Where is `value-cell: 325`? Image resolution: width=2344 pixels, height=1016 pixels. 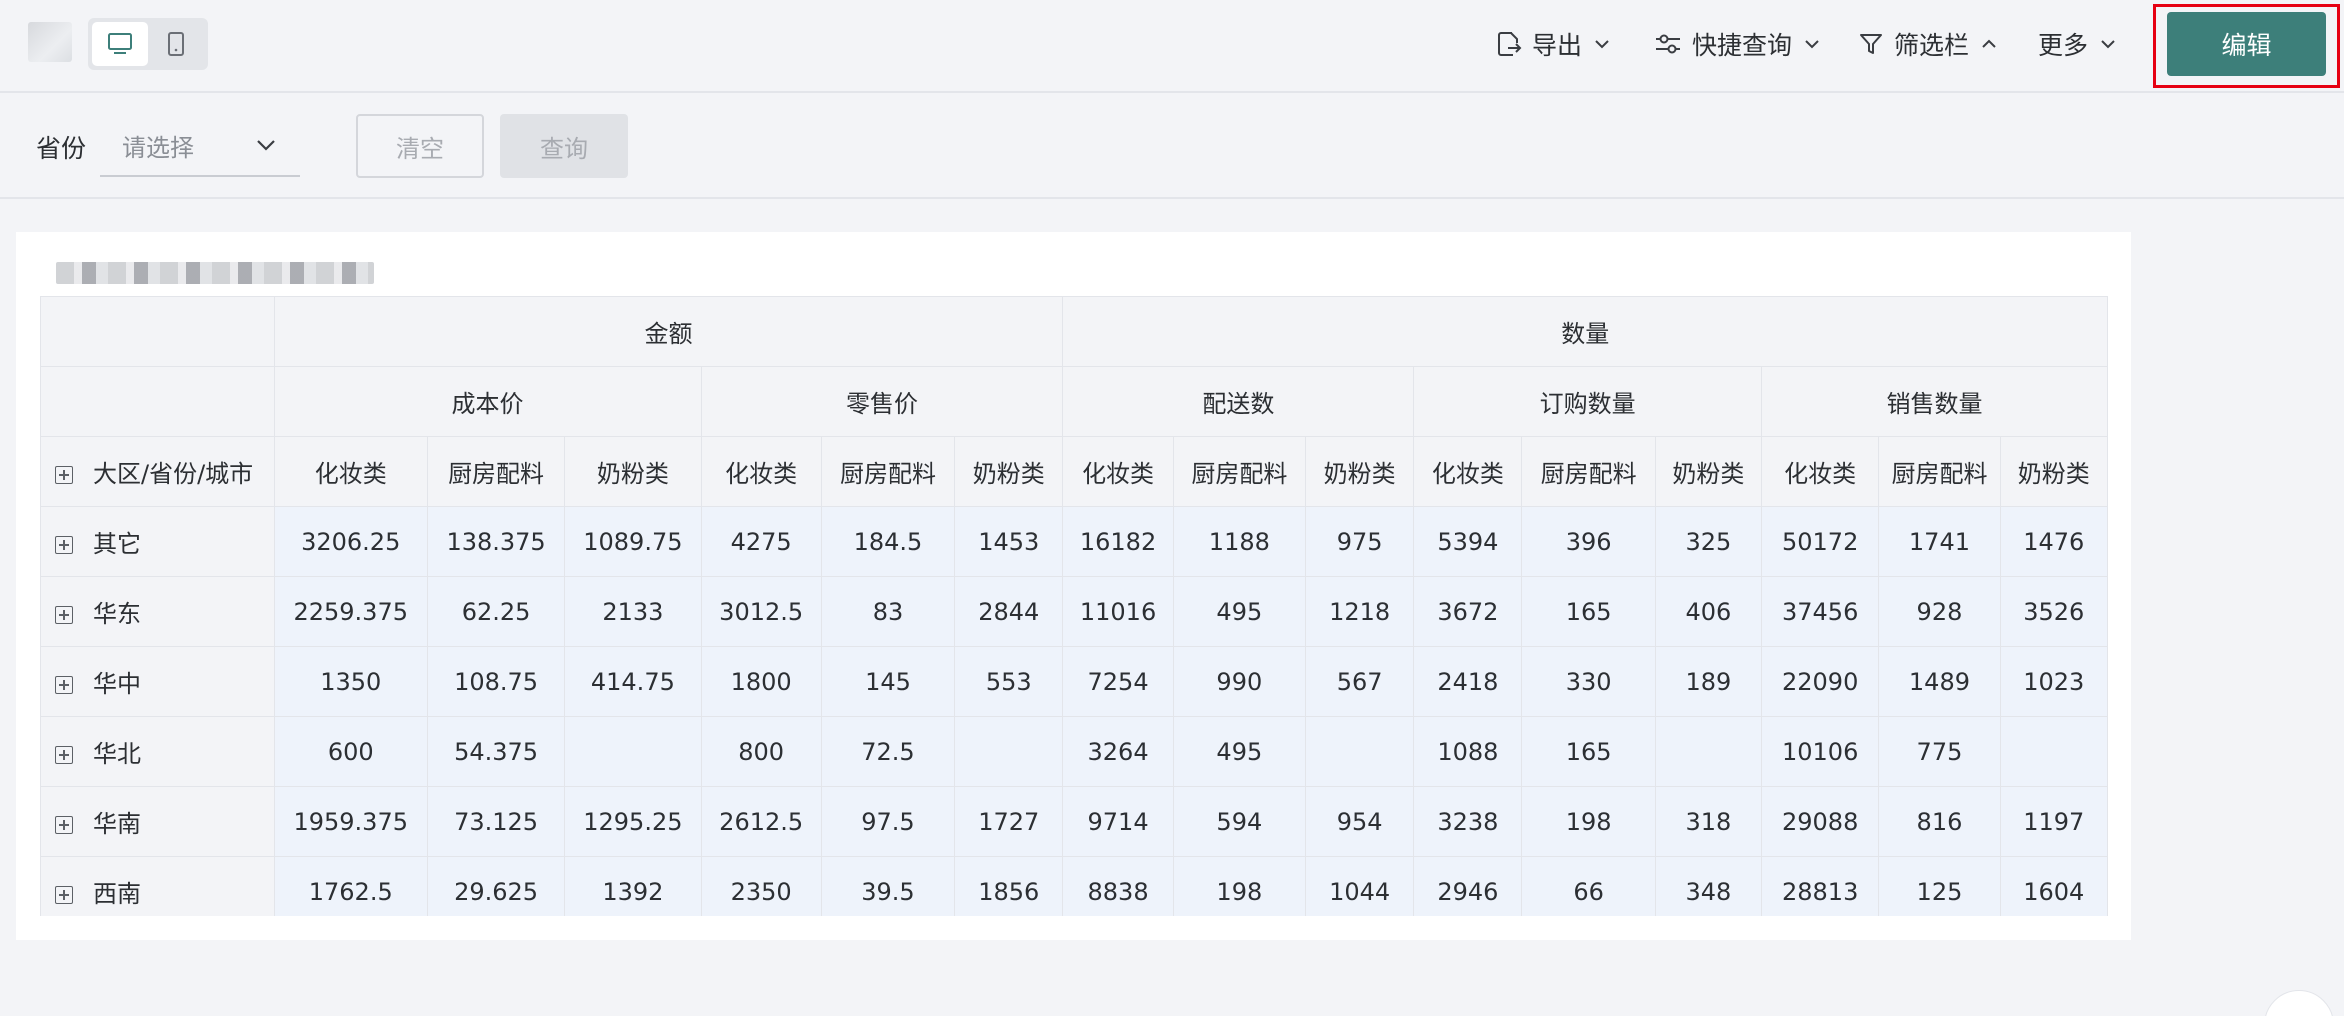
value-cell: 325 is located at coordinates (1708, 541).